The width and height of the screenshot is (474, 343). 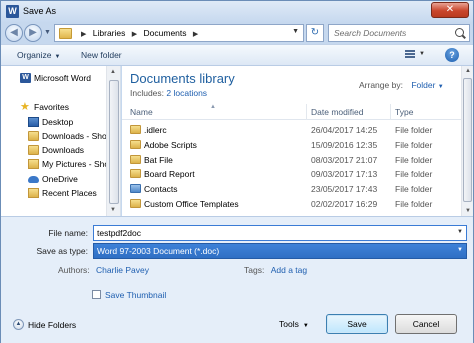 I want to click on nav-scroll-thumb, so click(x=114, y=142).